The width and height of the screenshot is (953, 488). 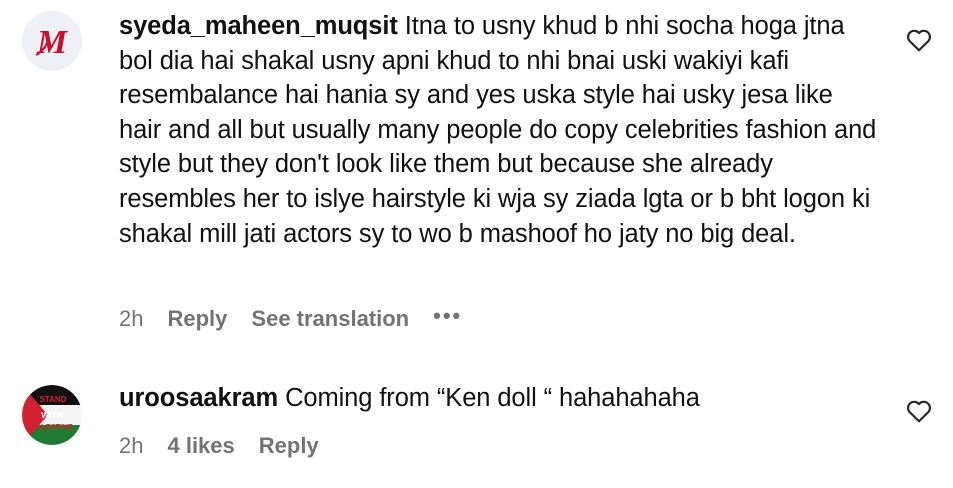 What do you see at coordinates (330, 319) in the screenshot?
I see `see-translation-button: See translation` at bounding box center [330, 319].